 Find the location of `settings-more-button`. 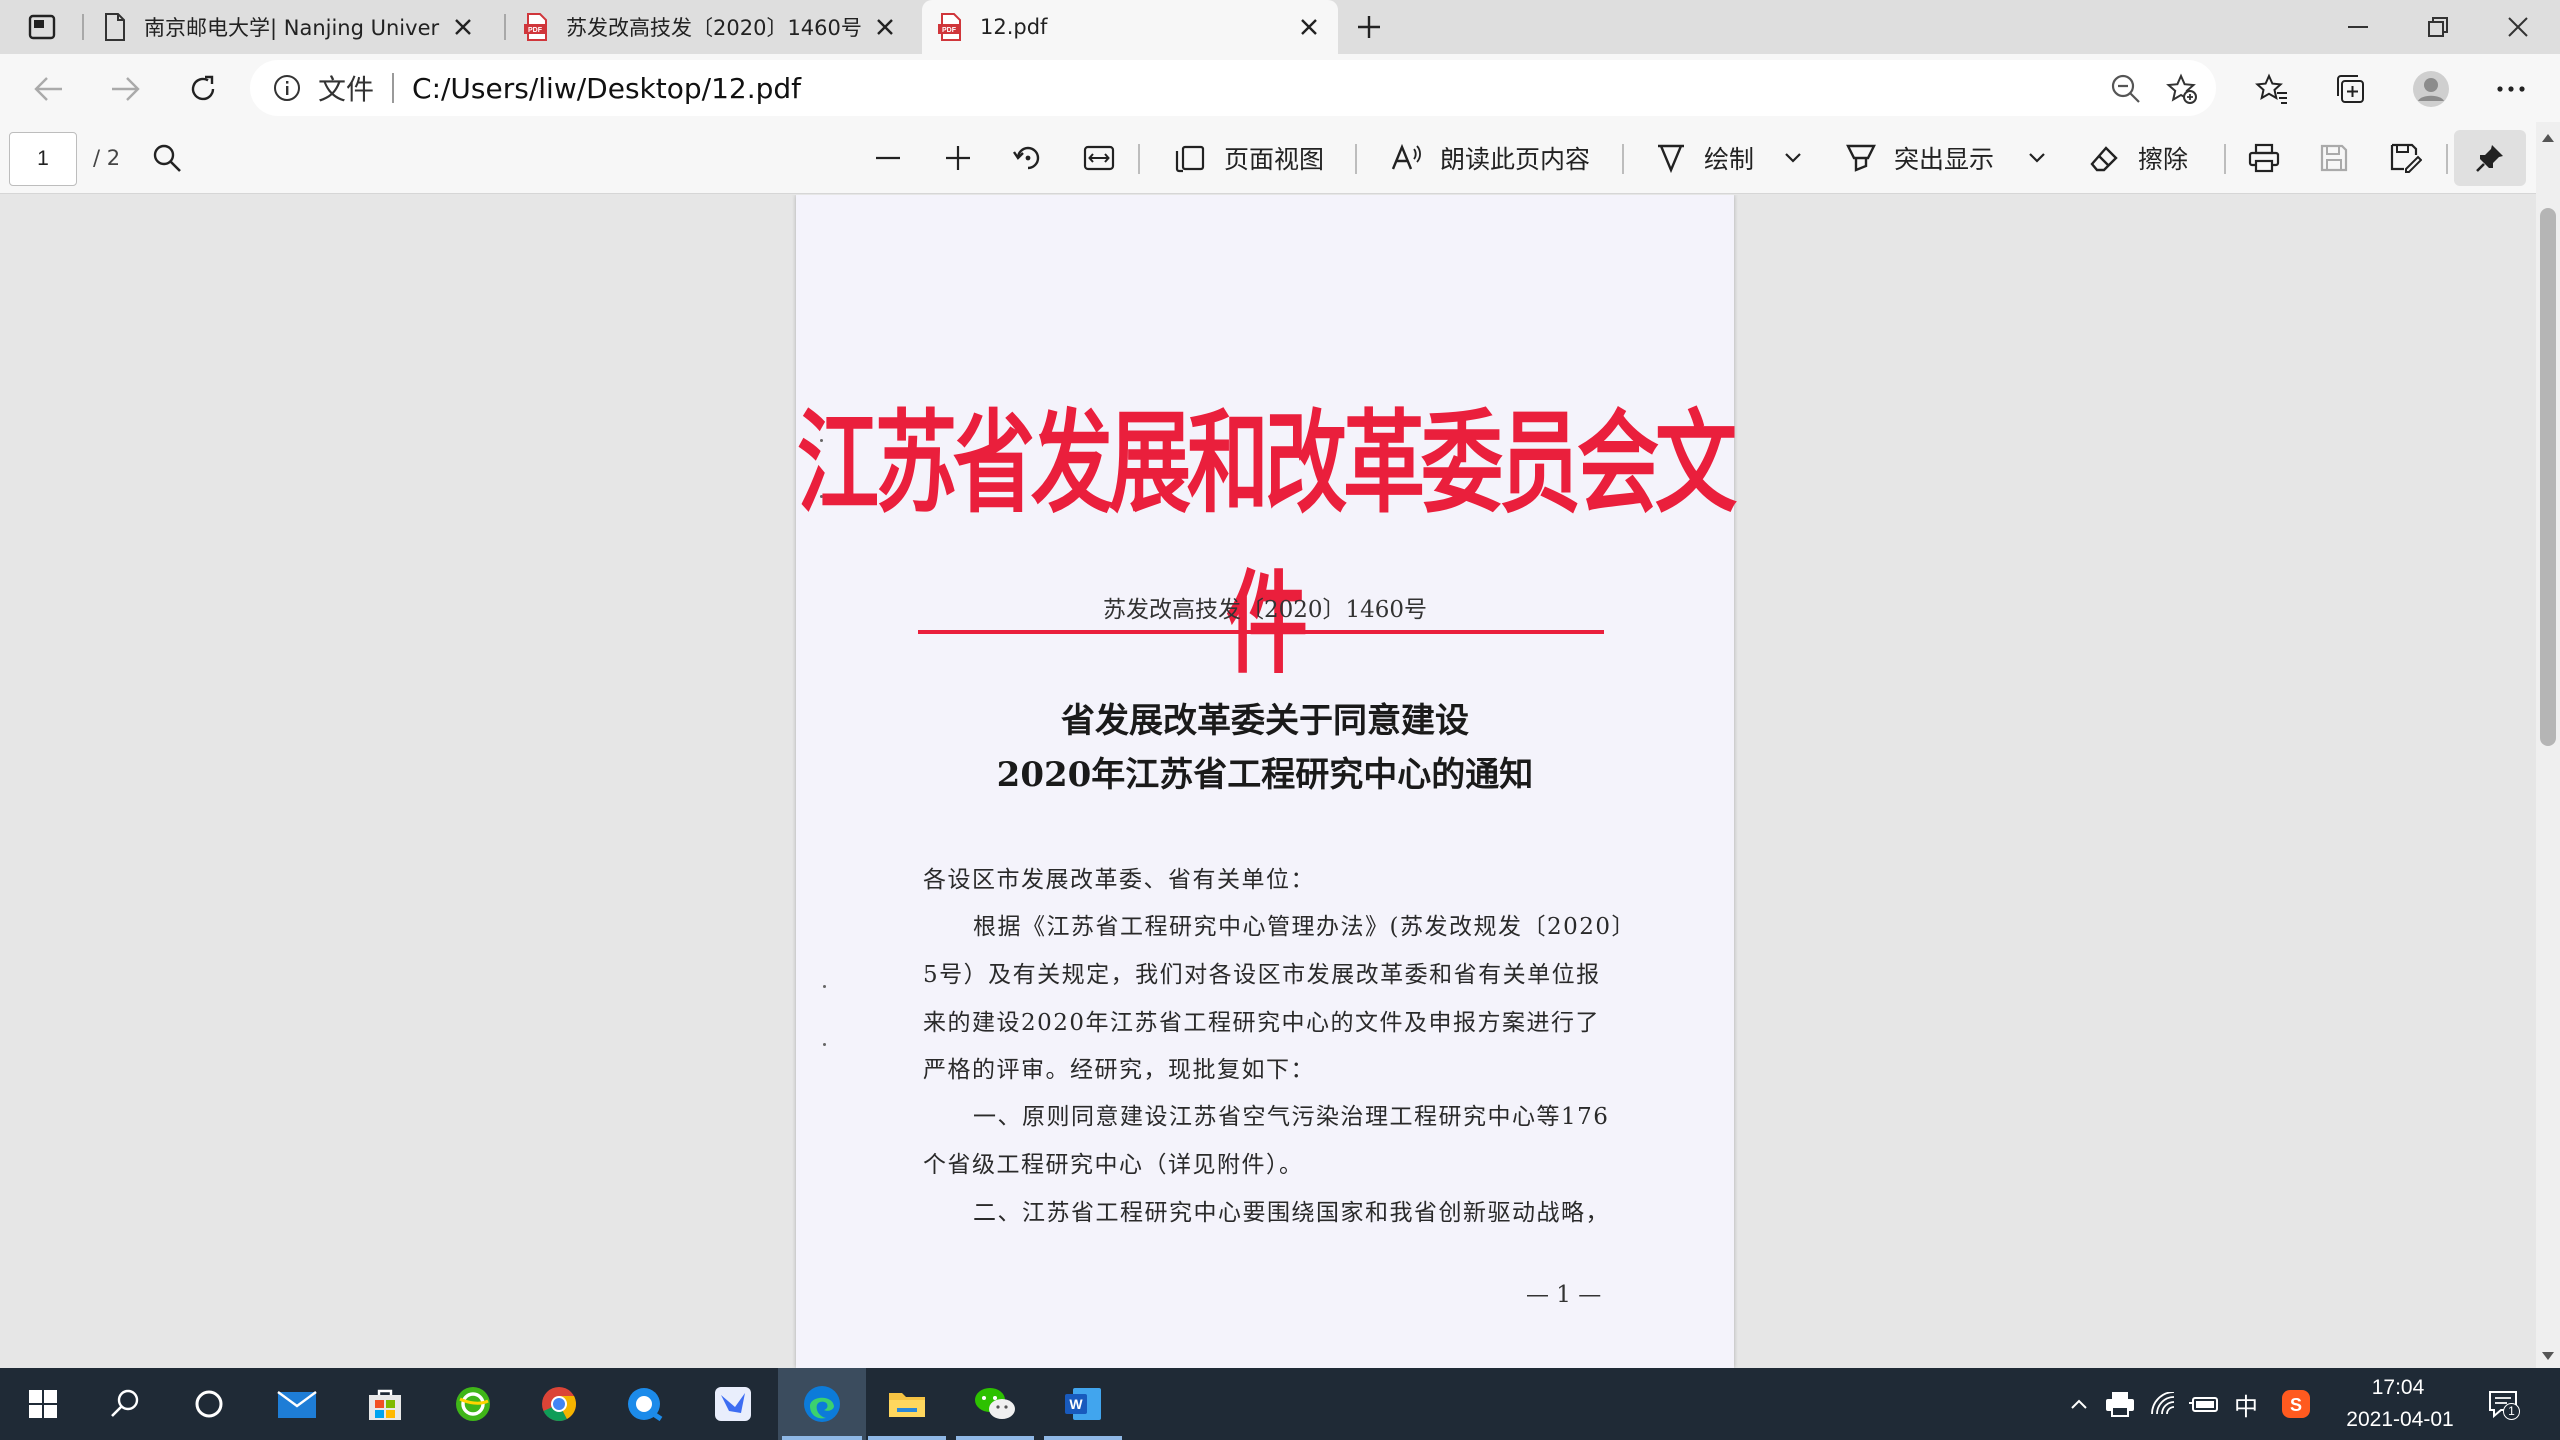

settings-more-button is located at coordinates (2511, 89).